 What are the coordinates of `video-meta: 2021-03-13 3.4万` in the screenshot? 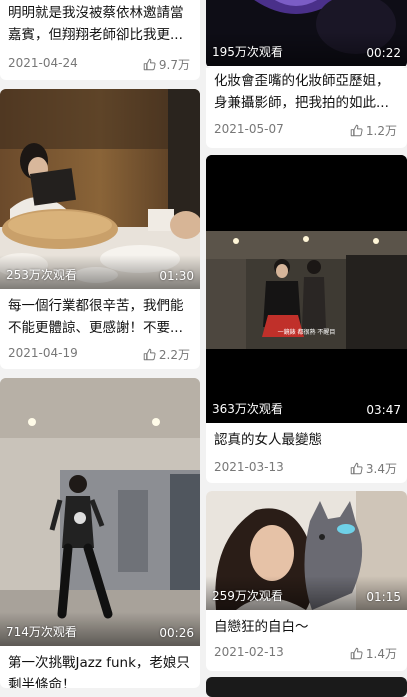 It's located at (306, 468).